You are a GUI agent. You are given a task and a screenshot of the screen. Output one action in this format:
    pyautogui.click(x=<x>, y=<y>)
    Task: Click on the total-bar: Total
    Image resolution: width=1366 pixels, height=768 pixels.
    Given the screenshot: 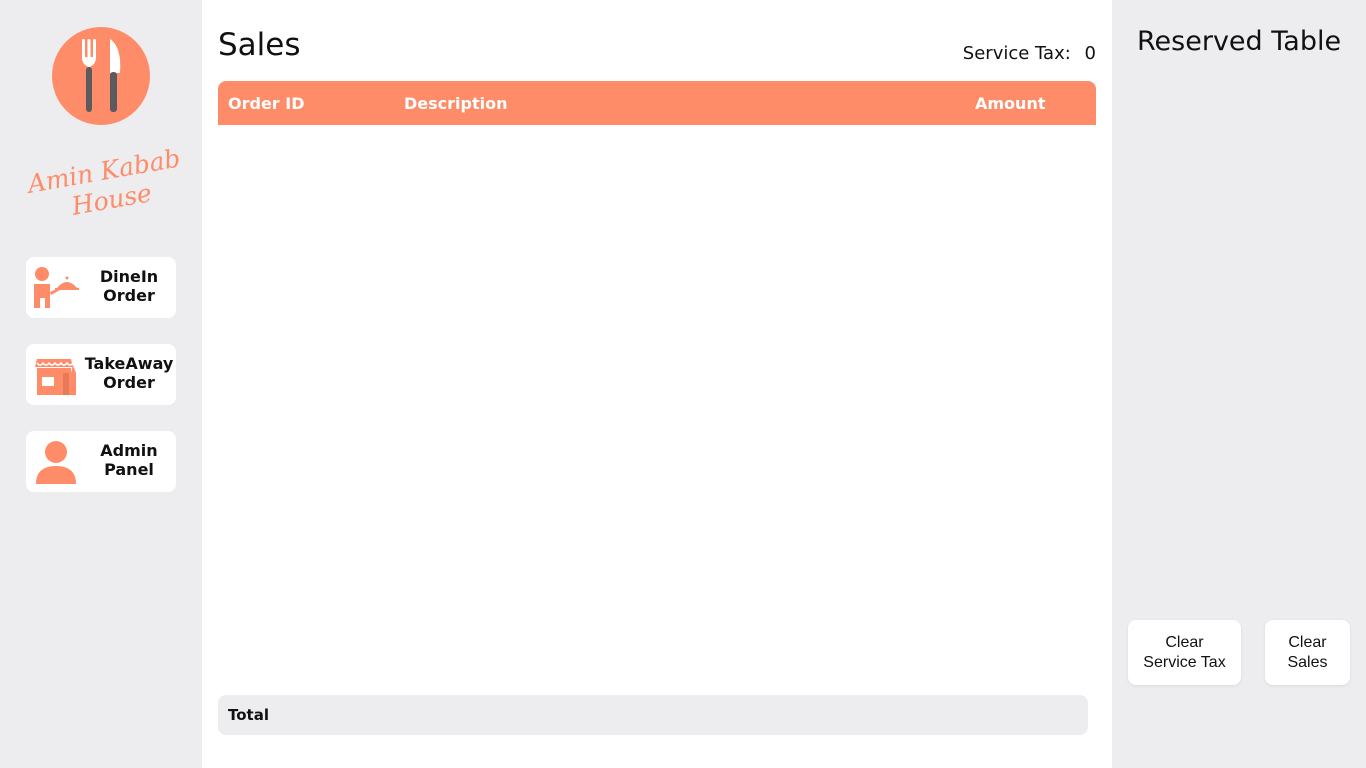 What is the action you would take?
    pyautogui.click(x=653, y=715)
    